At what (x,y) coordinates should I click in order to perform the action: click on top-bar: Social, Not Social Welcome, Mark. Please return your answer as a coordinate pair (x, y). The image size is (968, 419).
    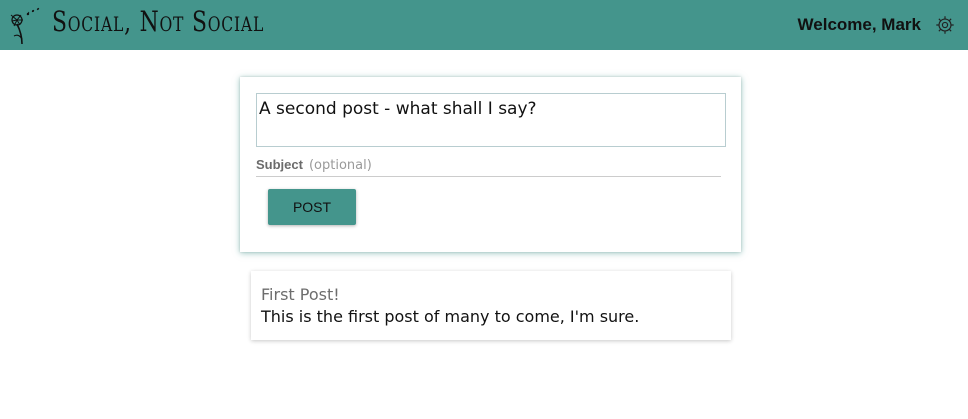
    Looking at the image, I should click on (484, 25).